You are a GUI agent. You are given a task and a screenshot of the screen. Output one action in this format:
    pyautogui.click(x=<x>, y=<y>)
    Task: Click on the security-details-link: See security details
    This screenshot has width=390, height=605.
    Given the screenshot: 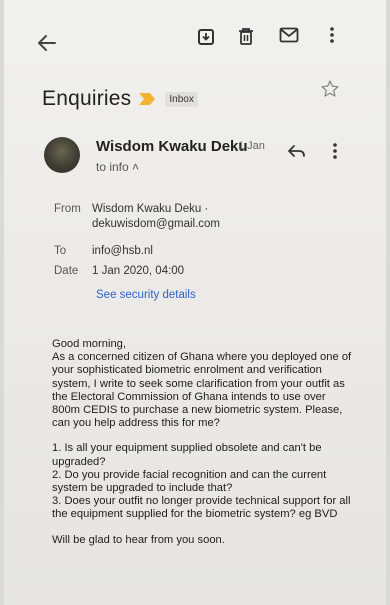 What is the action you would take?
    pyautogui.click(x=146, y=295)
    